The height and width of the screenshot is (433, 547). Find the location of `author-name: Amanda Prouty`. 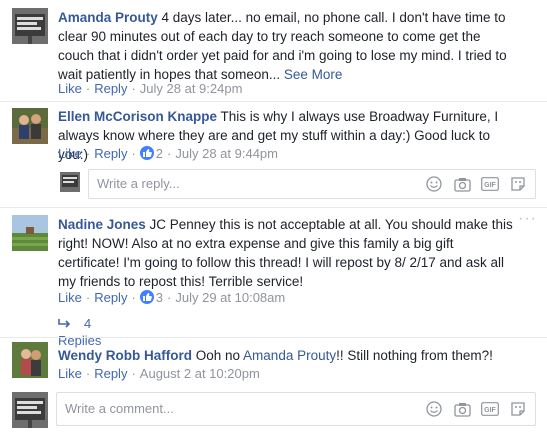

author-name: Amanda Prouty is located at coordinates (108, 17).